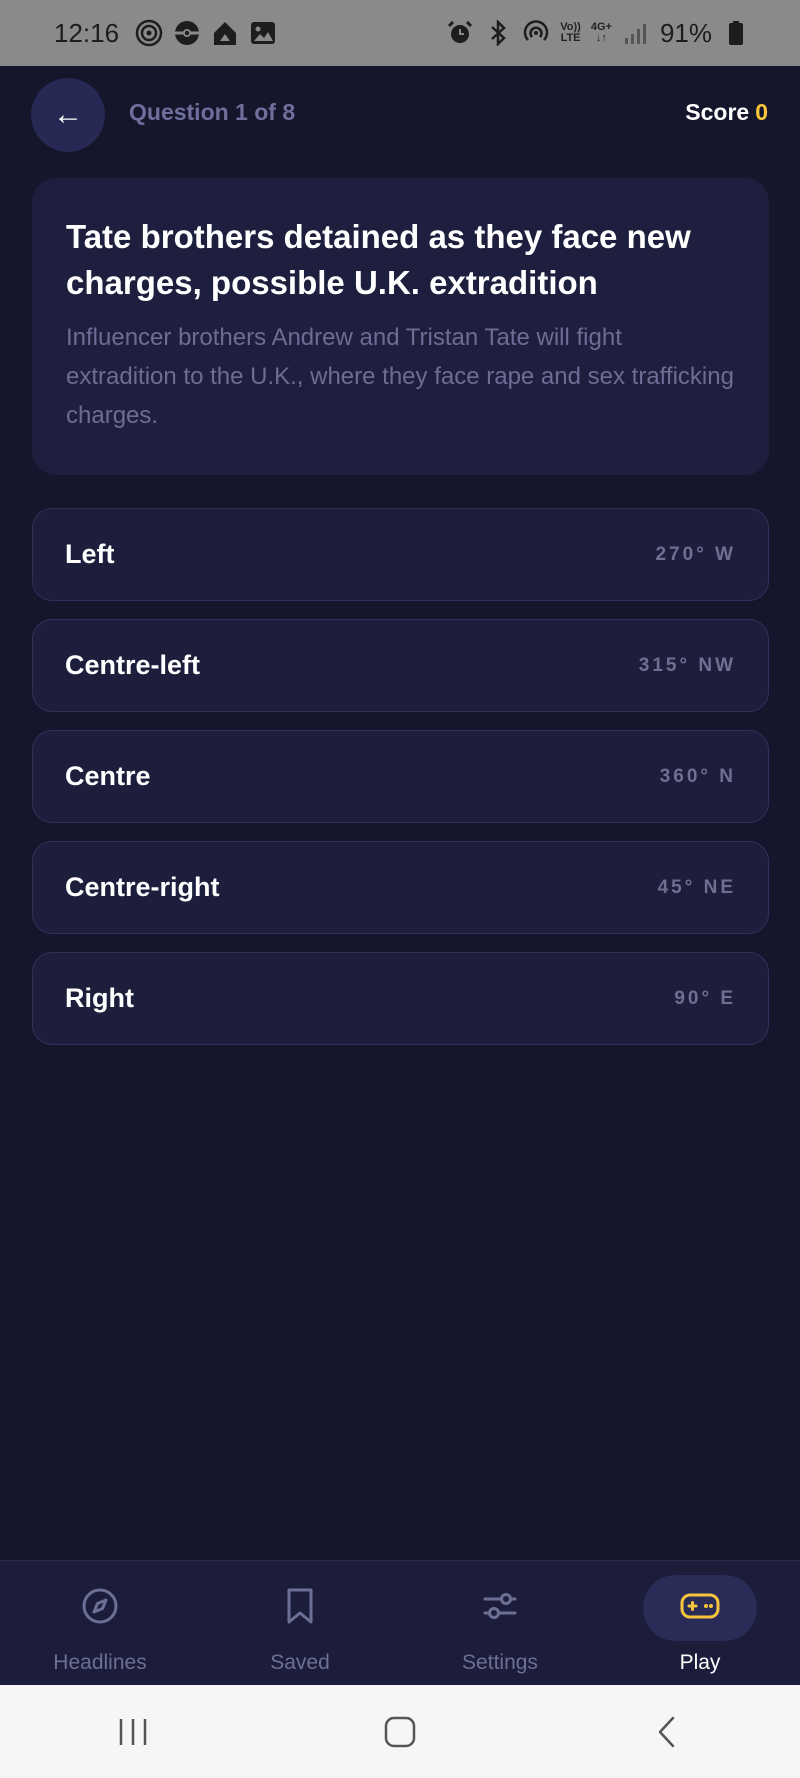  I want to click on compass-icon, so click(100, 1608).